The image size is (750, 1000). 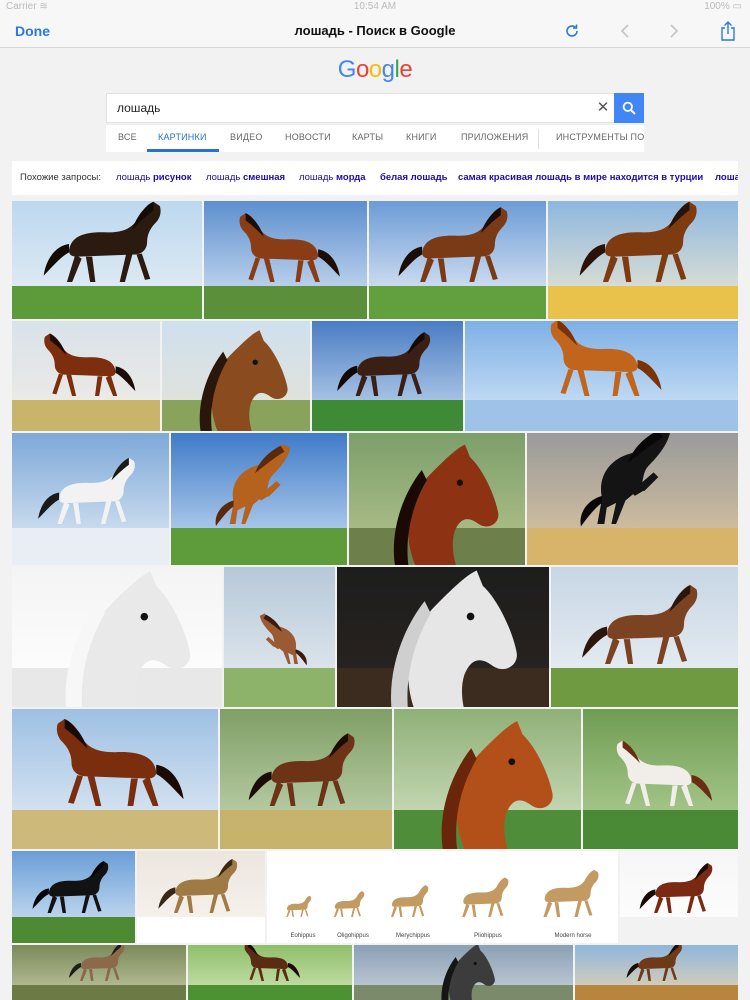 What do you see at coordinates (600, 137) in the screenshot?
I see `tab-tools: ИНСТРУМЕНТЫ ПО` at bounding box center [600, 137].